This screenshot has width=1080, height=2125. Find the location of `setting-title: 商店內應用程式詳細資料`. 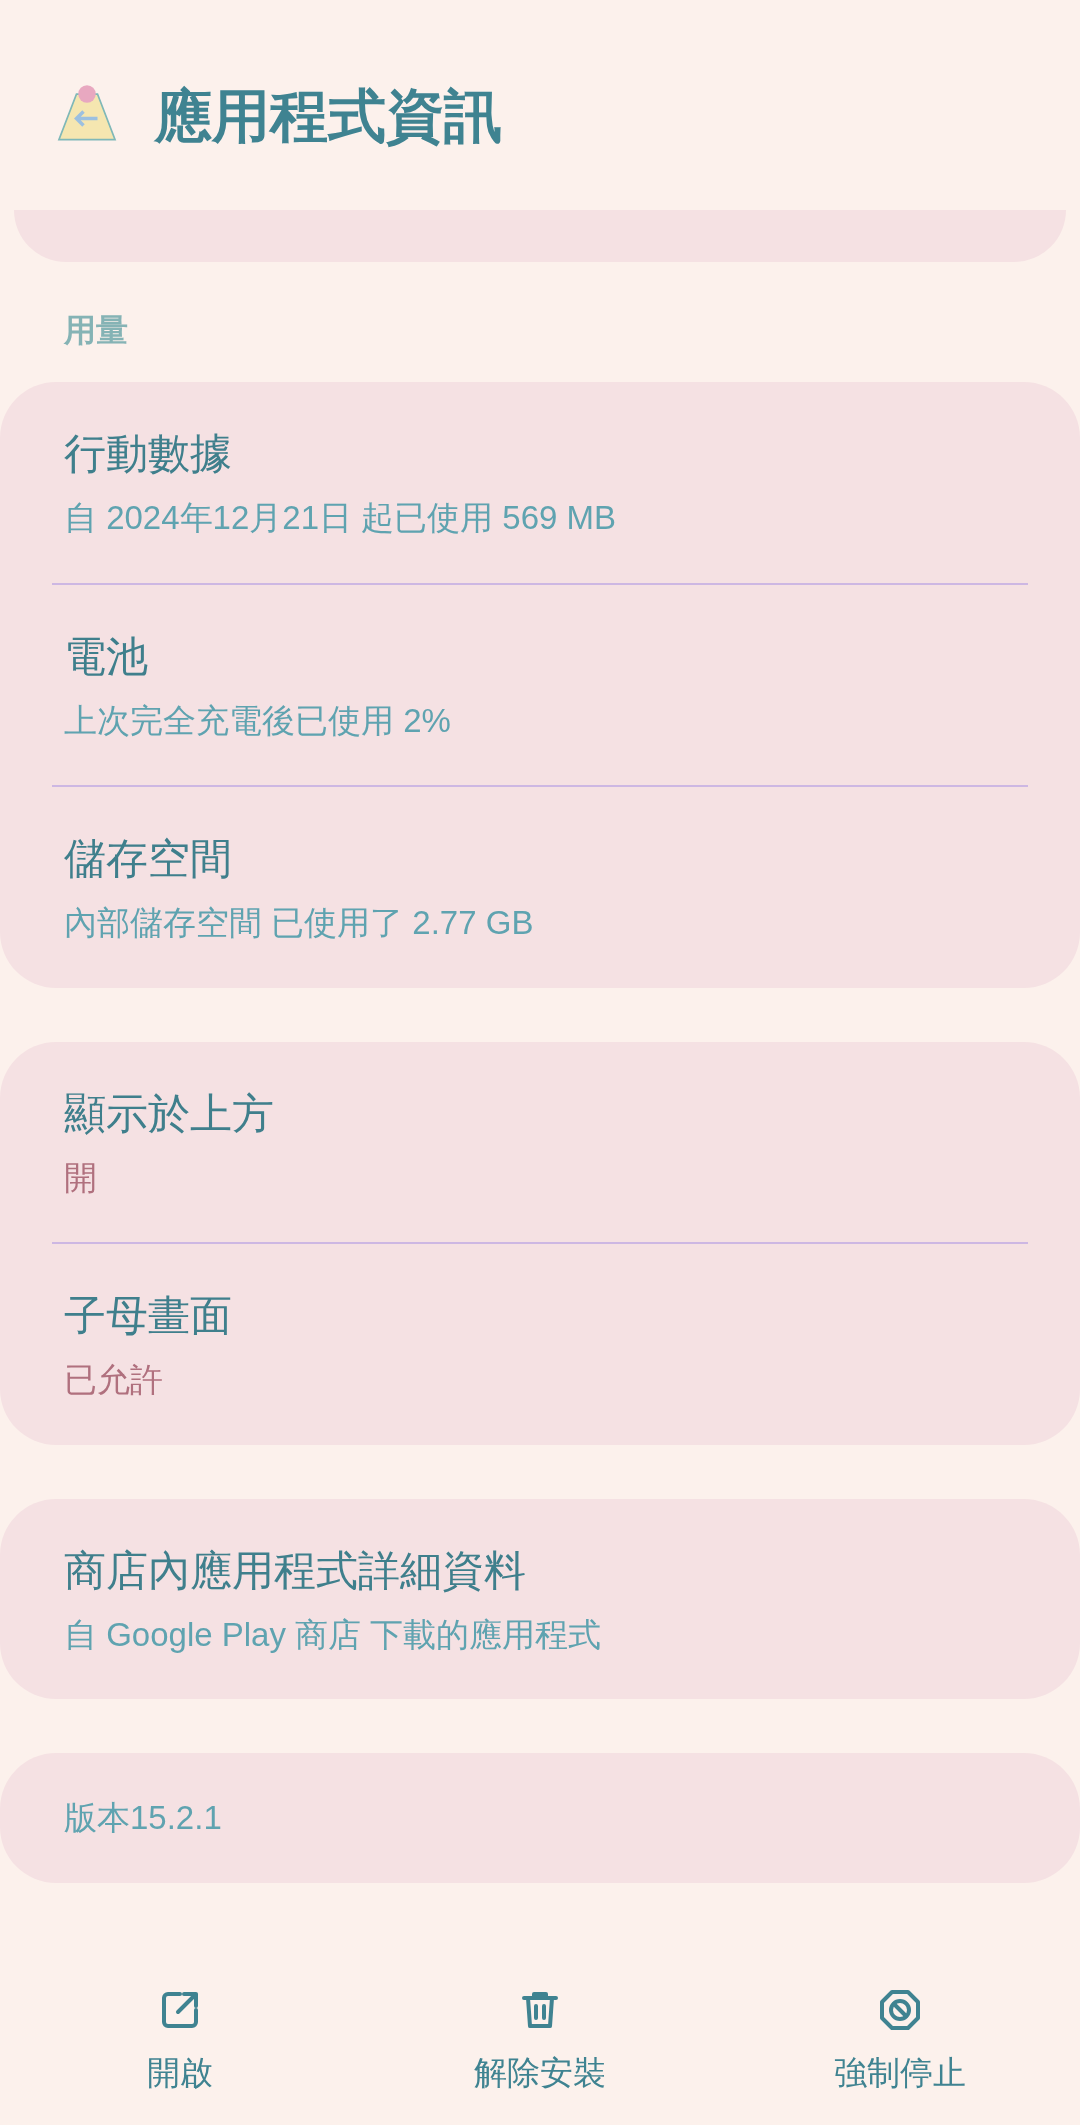

setting-title: 商店內應用程式詳細資料 is located at coordinates (540, 1570).